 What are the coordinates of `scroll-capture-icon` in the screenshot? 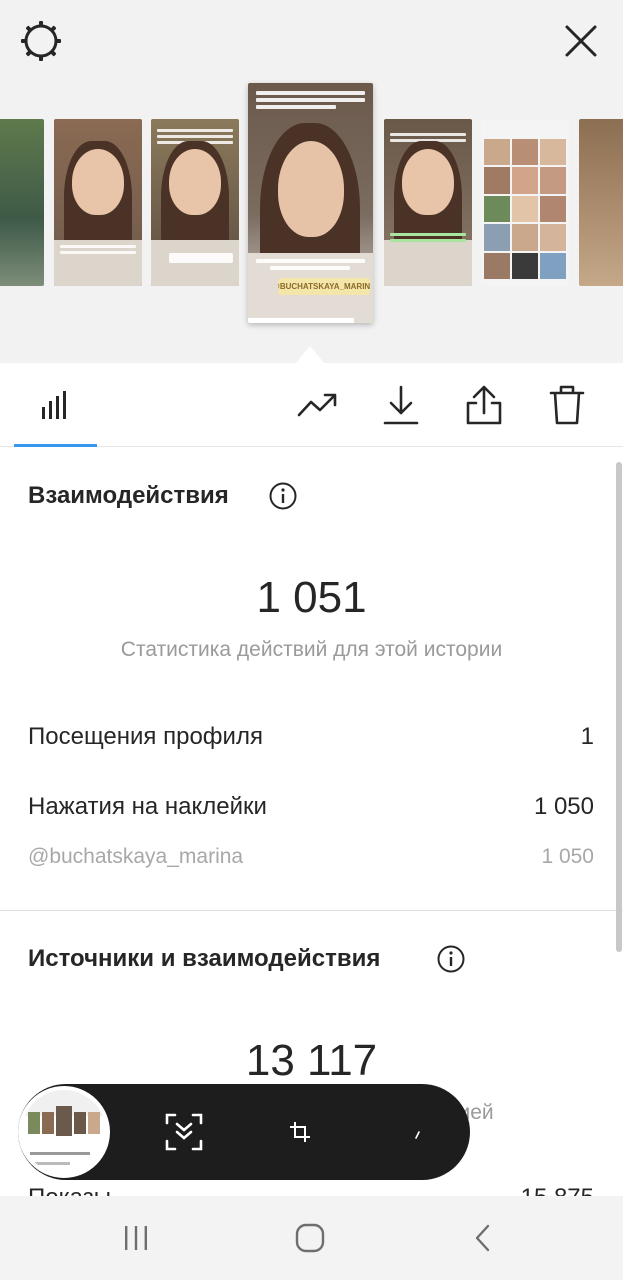 It's located at (184, 1132).